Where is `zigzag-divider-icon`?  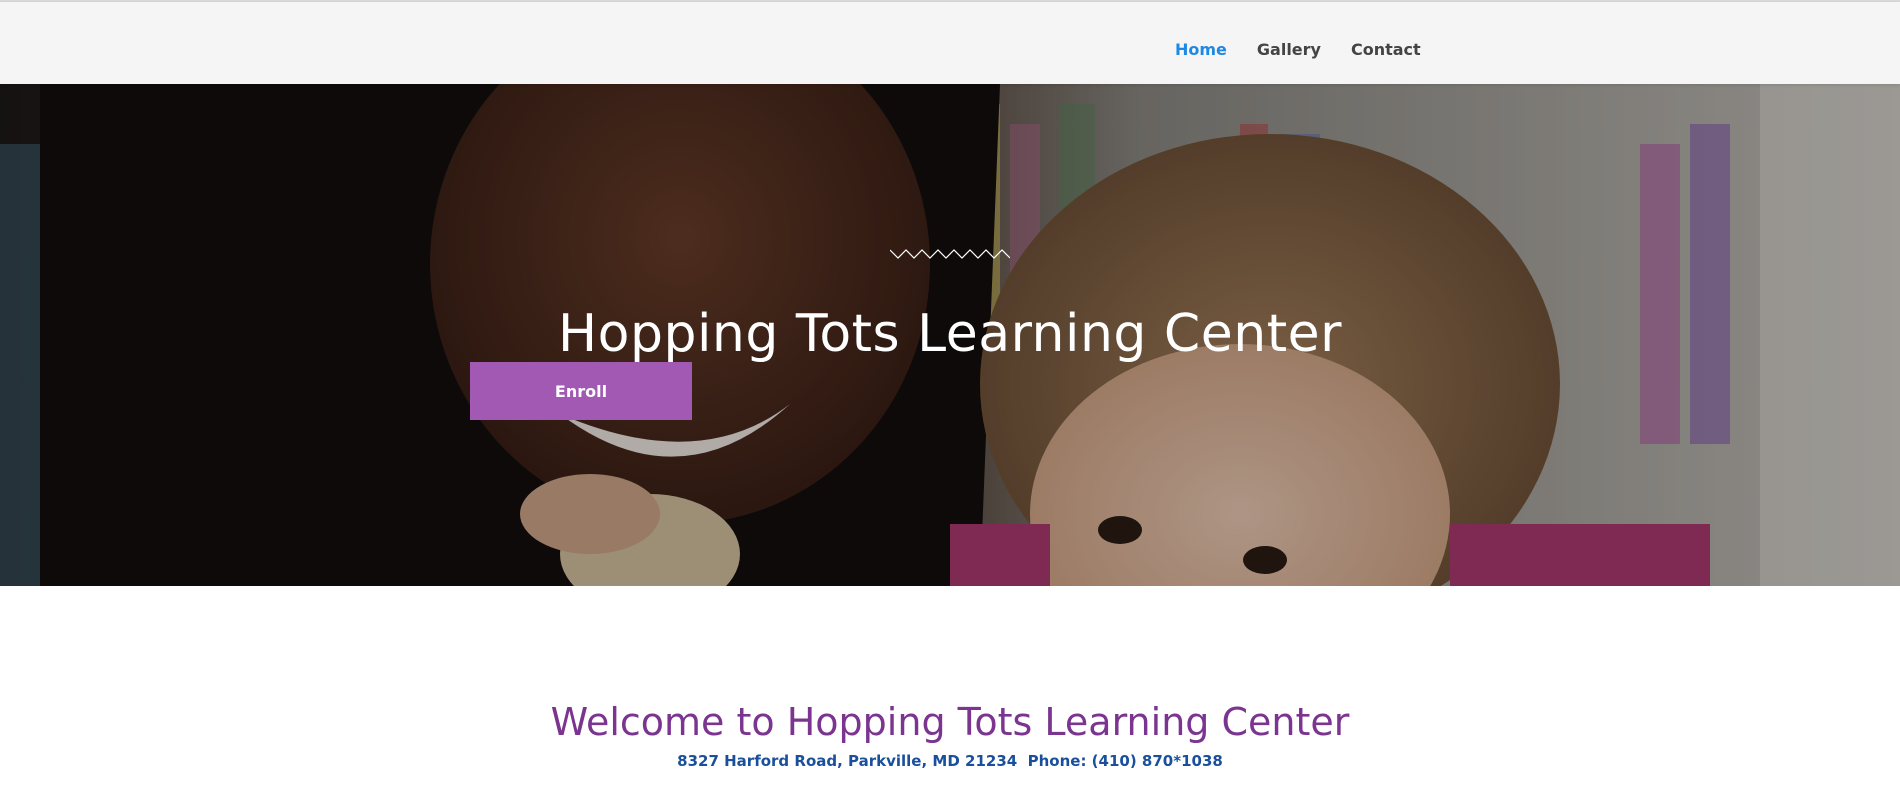 zigzag-divider-icon is located at coordinates (950, 254).